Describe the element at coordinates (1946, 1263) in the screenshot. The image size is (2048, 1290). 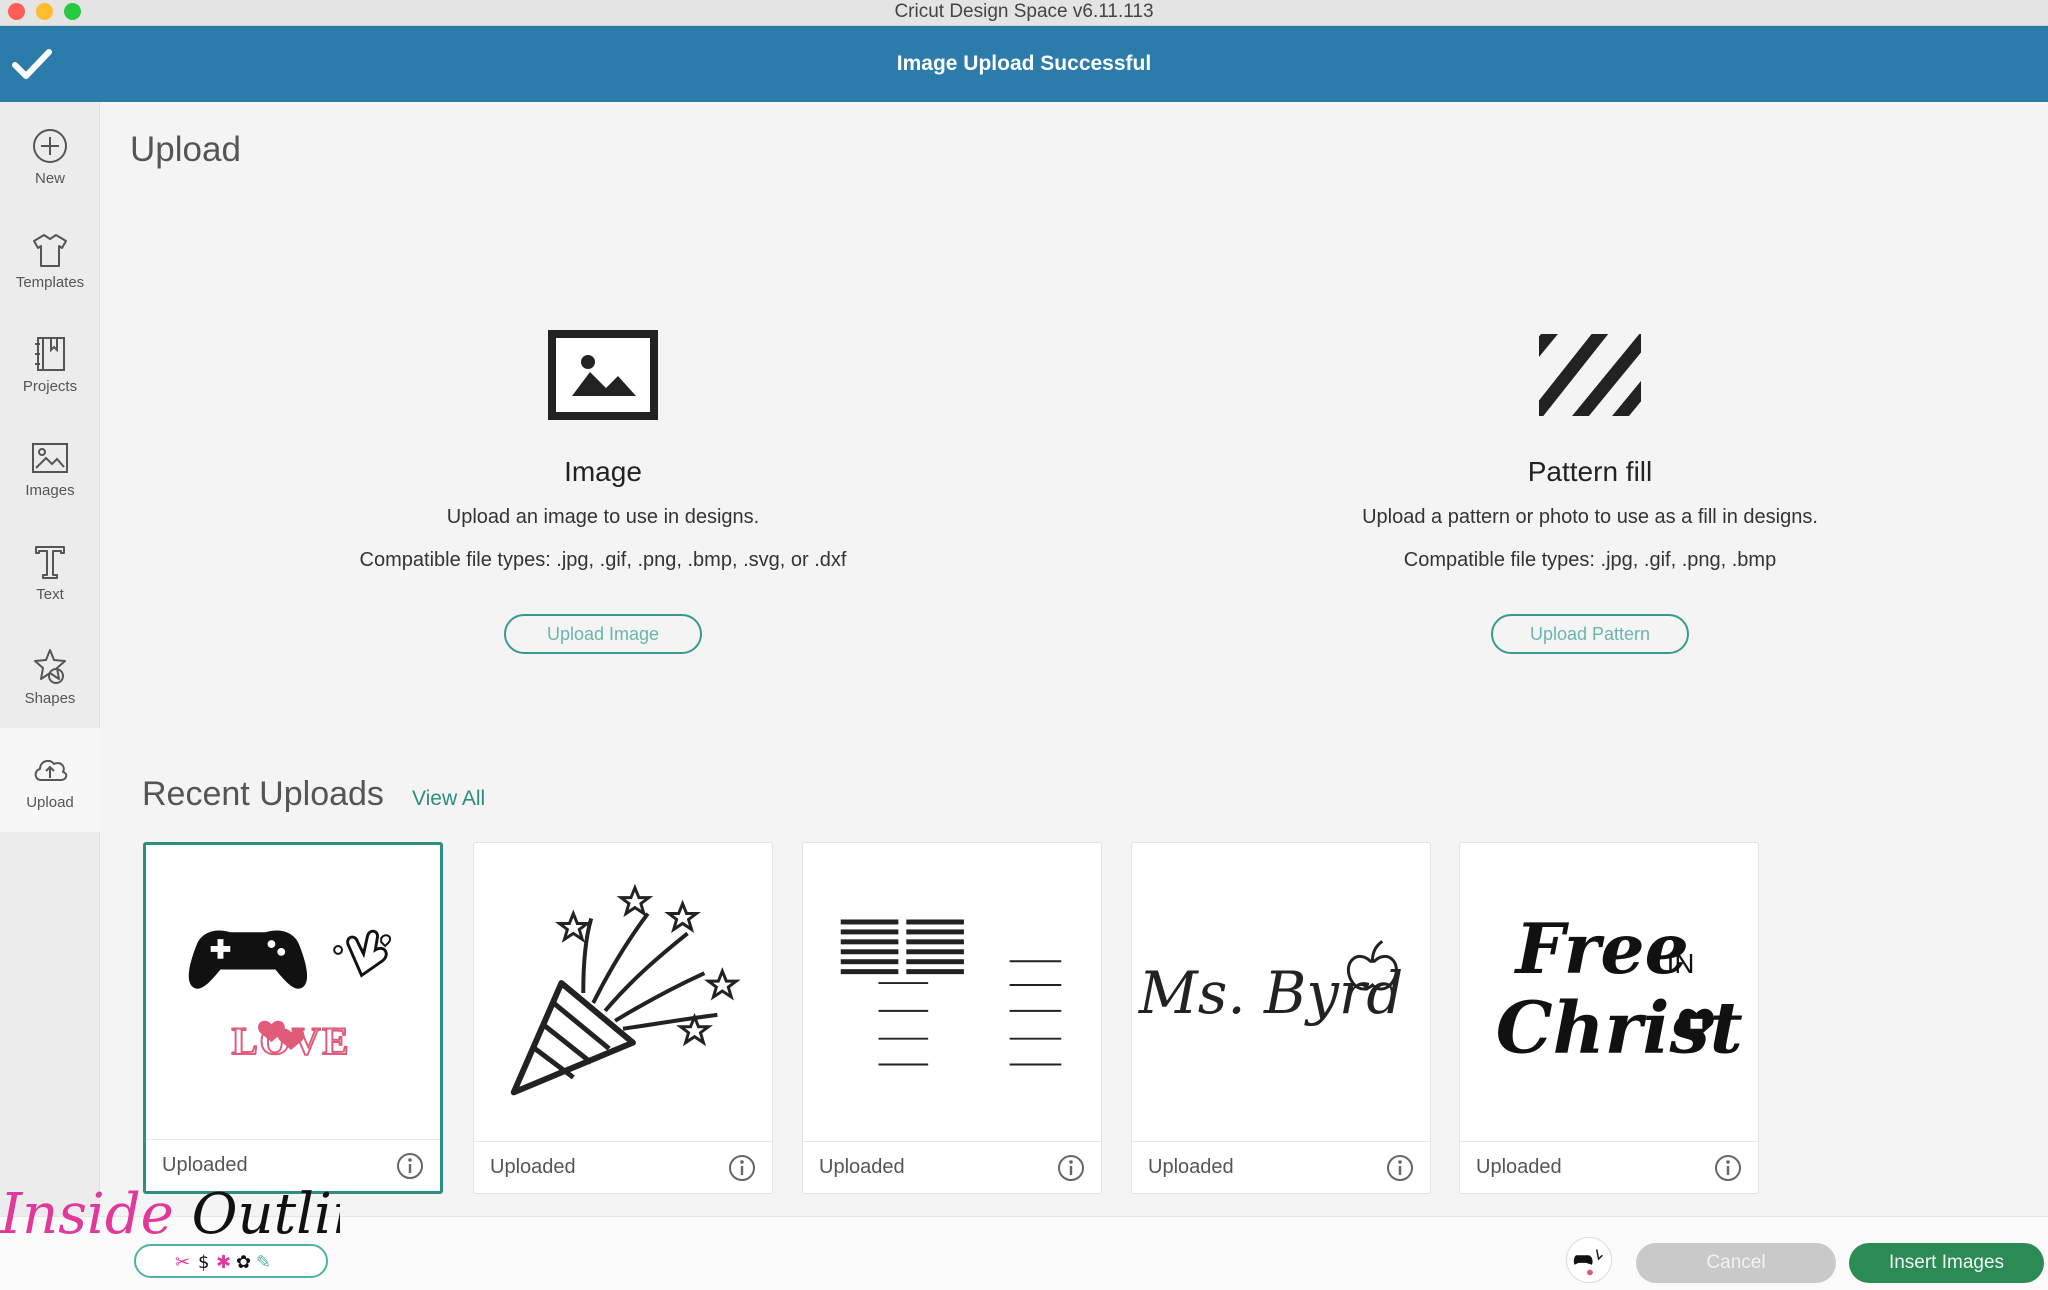
I see `insert-images-button: Insert Images` at that location.